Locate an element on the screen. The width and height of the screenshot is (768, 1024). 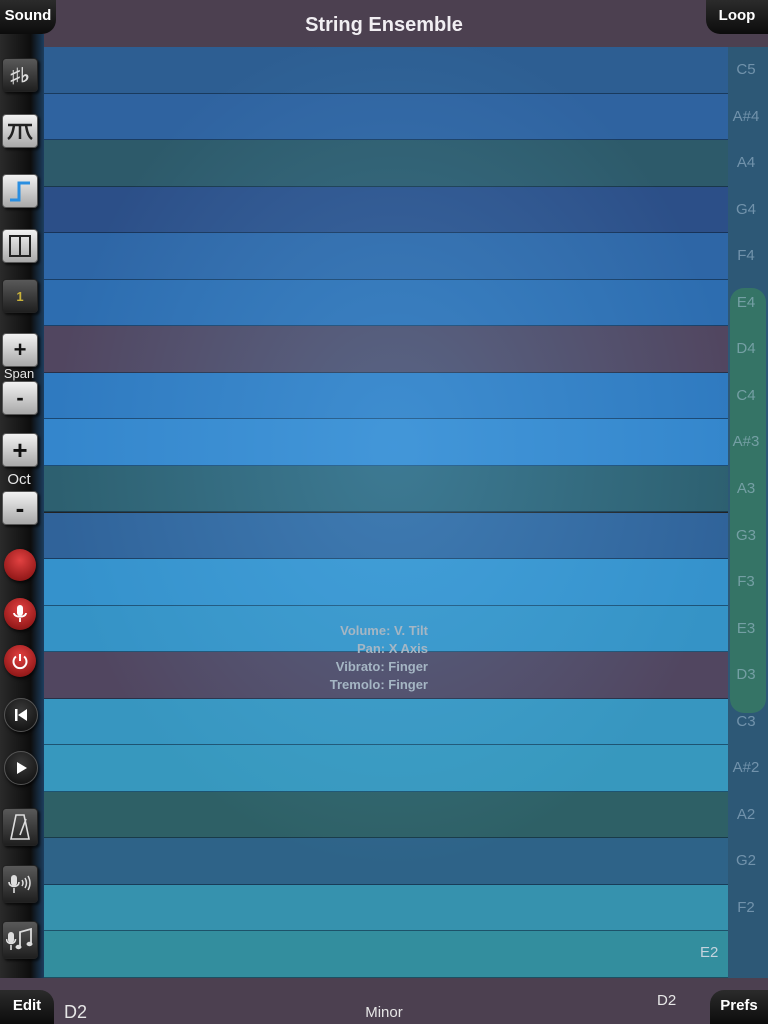
left-toolbar: ♯♭ 1 + Span - + Oct - is located at coordinates (22, 512).